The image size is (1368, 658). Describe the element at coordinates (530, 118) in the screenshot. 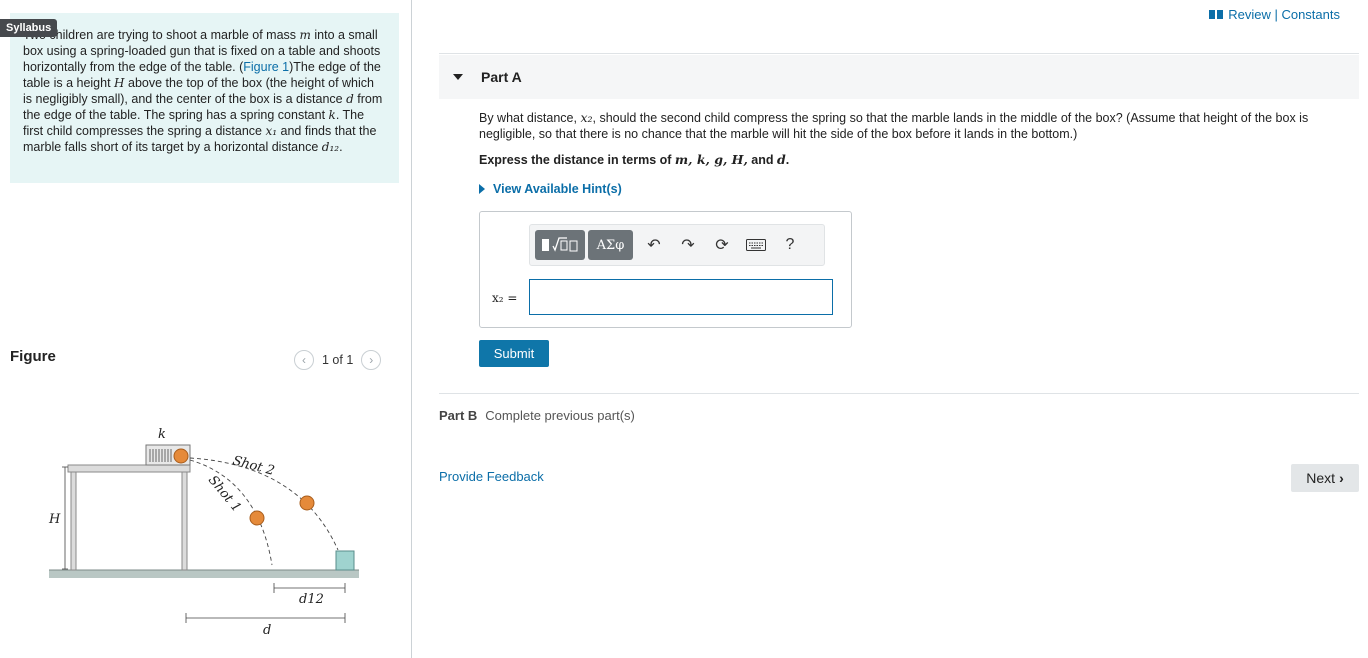

I see `question-text: By what distance,` at that location.